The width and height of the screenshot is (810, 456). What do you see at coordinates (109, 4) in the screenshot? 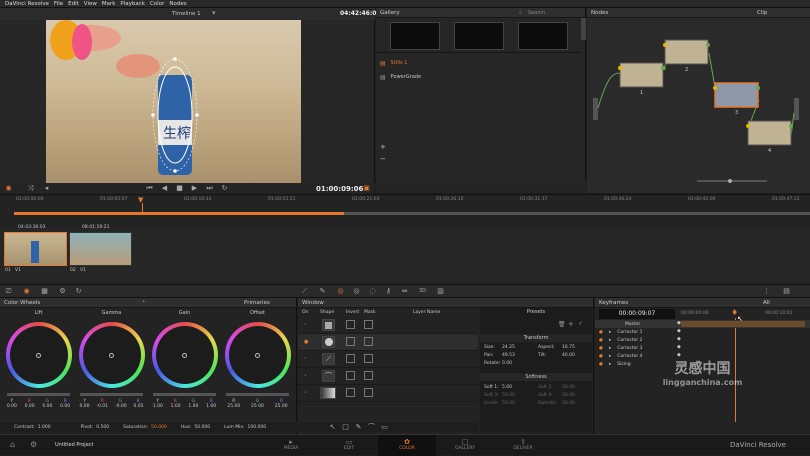
I see `menu-mark: Mark` at bounding box center [109, 4].